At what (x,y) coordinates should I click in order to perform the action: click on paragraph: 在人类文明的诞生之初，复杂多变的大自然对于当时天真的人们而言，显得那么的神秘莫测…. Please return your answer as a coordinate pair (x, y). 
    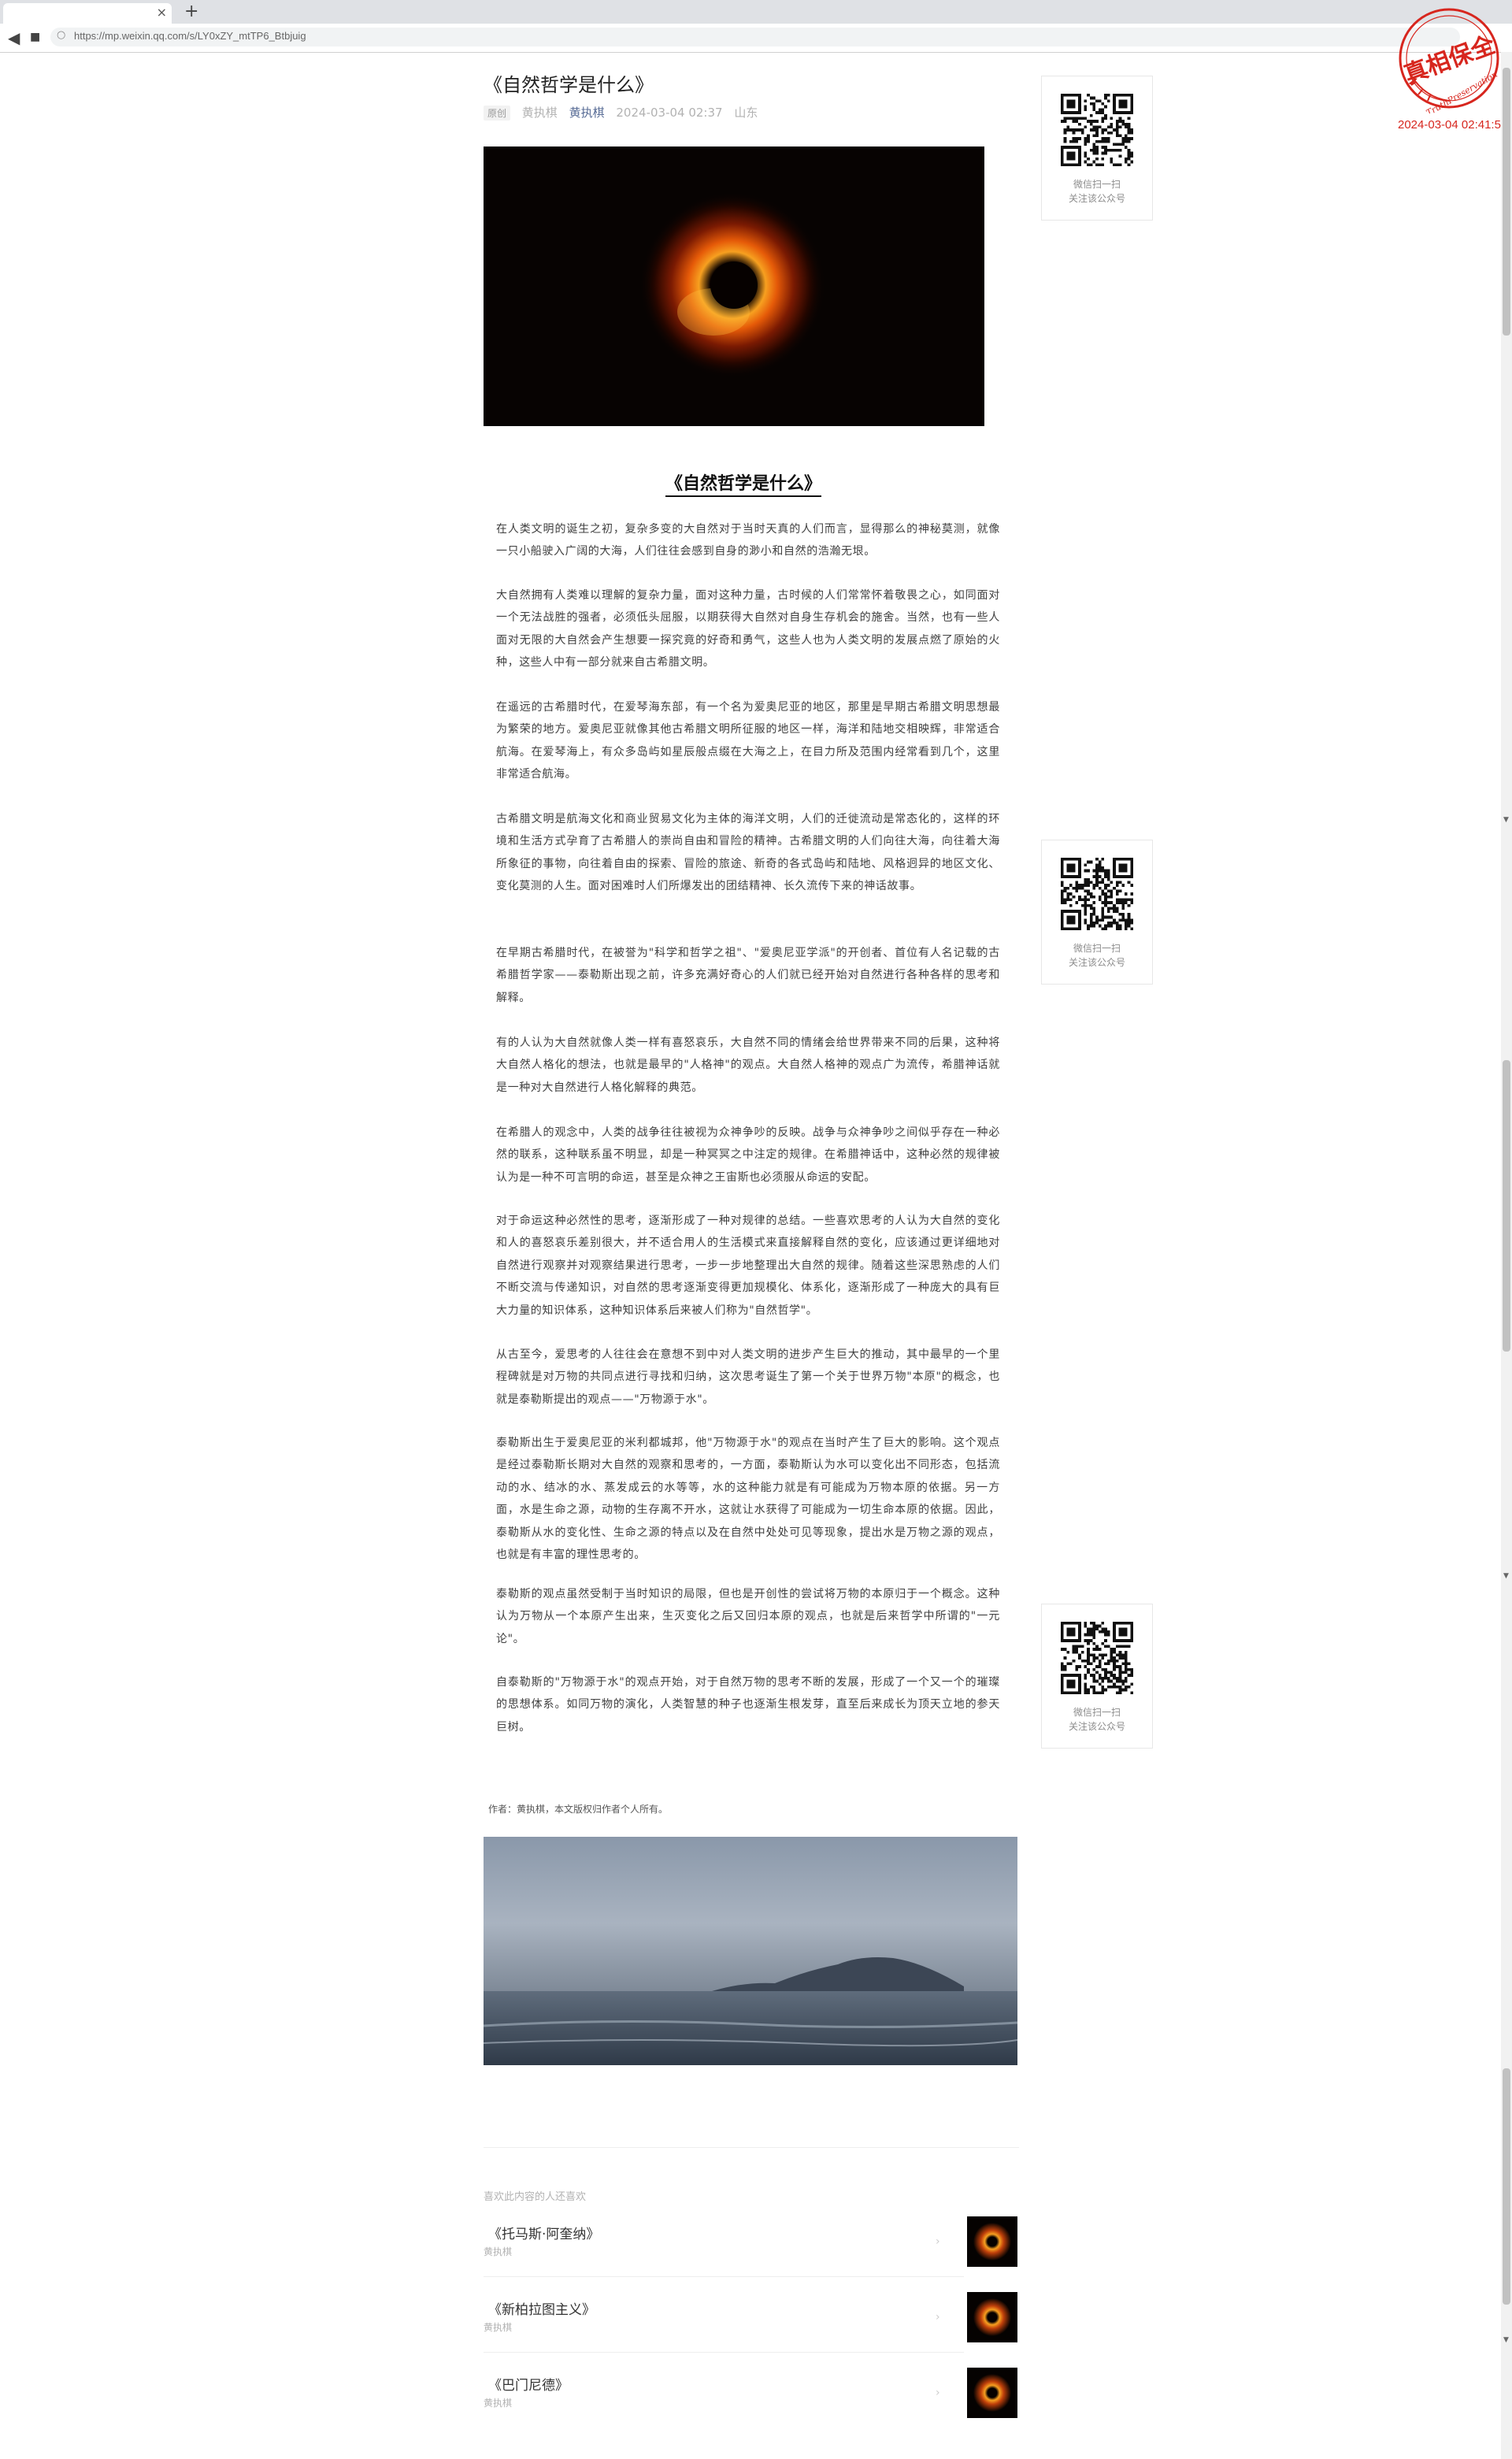
    Looking at the image, I should click on (748, 540).